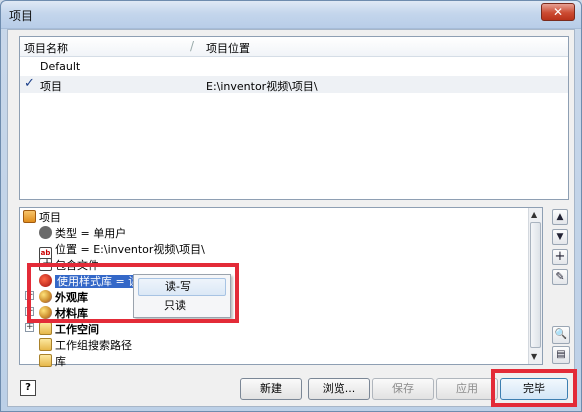  I want to click on tree-item-location: ab 位置 = E:\inventor视频\项目\, so click(122, 250).